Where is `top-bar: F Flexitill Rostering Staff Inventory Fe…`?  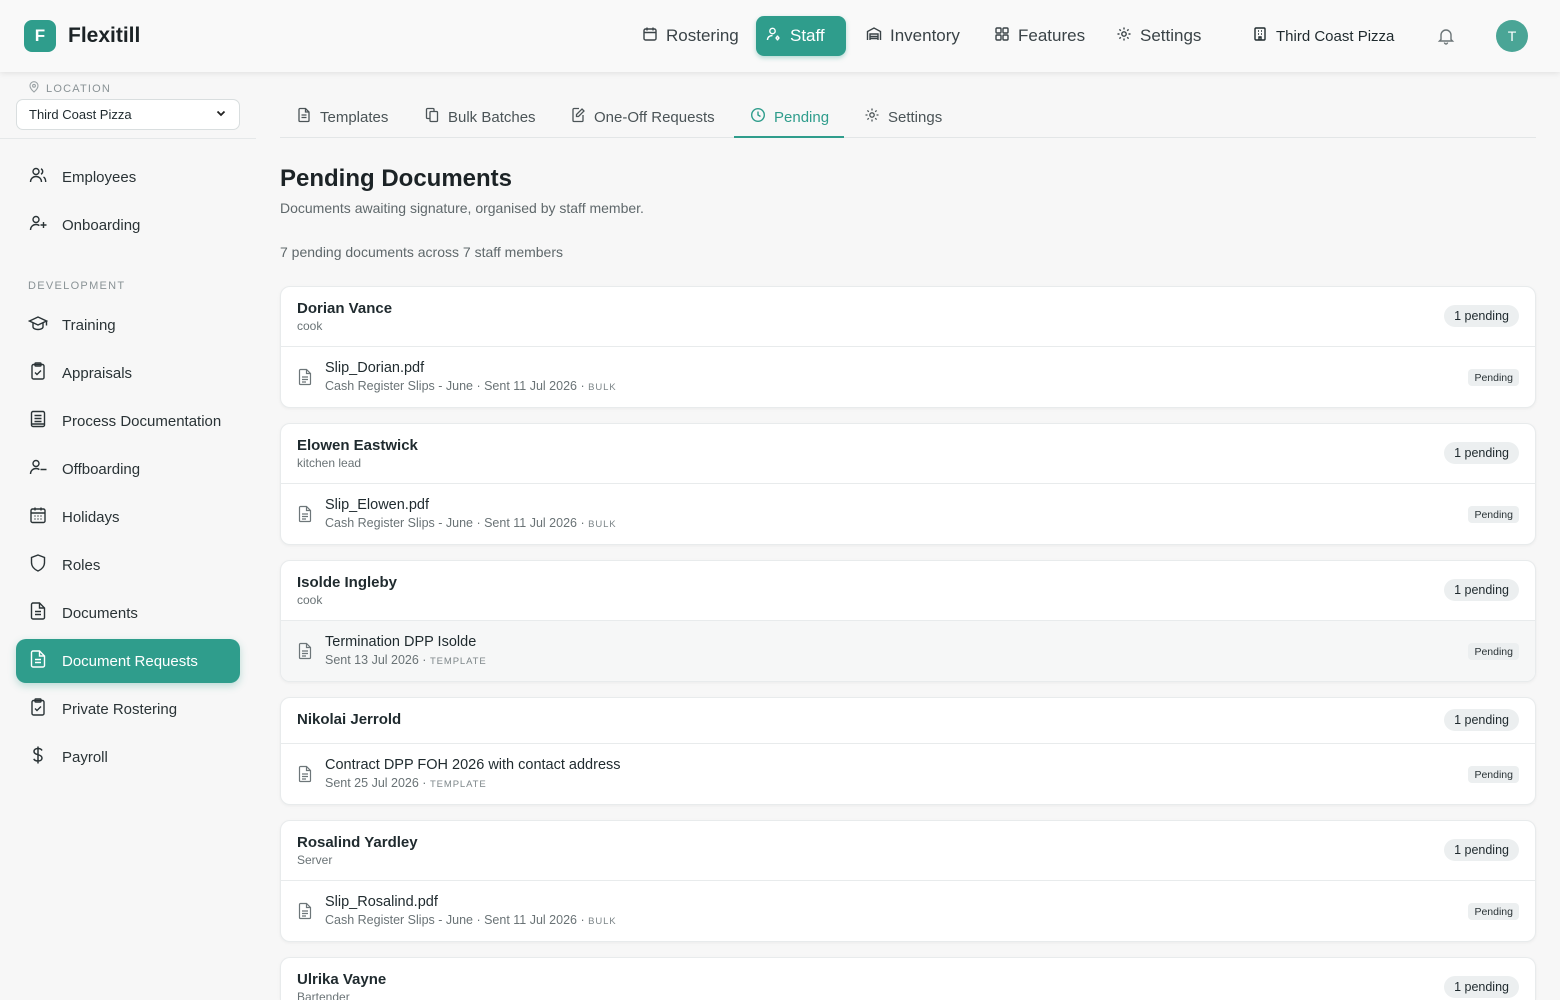
top-bar: F Flexitill Rostering Staff Inventory Fe… is located at coordinates (780, 36).